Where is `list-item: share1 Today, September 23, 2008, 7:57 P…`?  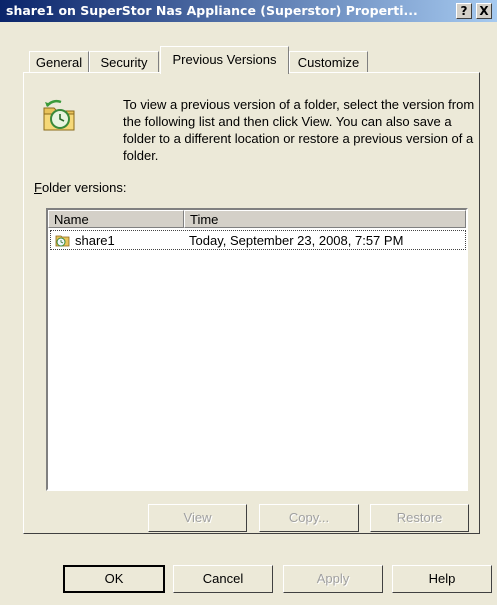 list-item: share1 Today, September 23, 2008, 7:57 P… is located at coordinates (258, 240).